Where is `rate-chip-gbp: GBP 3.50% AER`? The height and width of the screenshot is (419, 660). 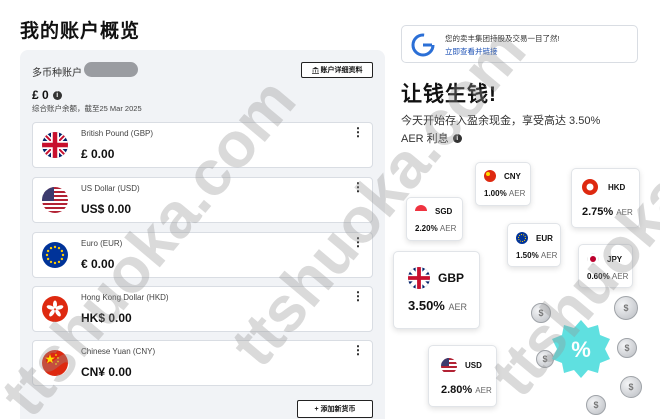
rate-chip-gbp: GBP 3.50% AER is located at coordinates (436, 290).